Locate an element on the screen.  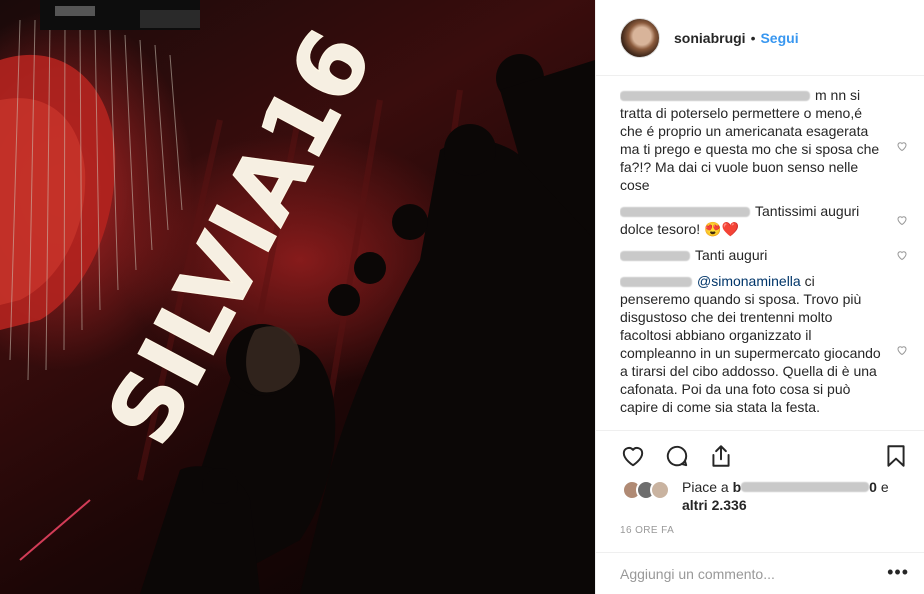
share-upload-icon is located at coordinates (721, 456).